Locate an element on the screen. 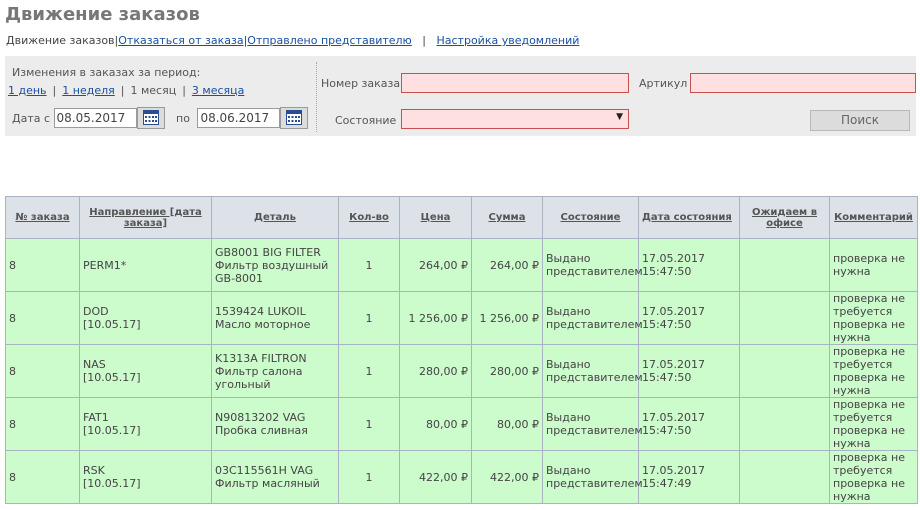  cell-detail: 1539424 LUKOIL Масло моторное is located at coordinates (275, 318).